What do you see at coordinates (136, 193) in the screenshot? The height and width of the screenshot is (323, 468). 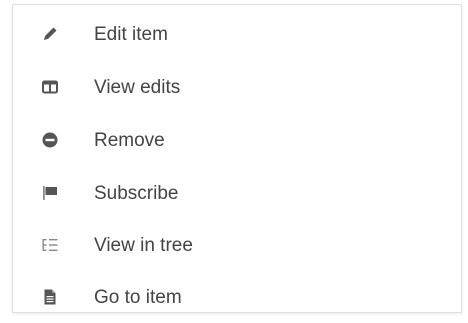 I see `menu-item-label: Subscribe` at bounding box center [136, 193].